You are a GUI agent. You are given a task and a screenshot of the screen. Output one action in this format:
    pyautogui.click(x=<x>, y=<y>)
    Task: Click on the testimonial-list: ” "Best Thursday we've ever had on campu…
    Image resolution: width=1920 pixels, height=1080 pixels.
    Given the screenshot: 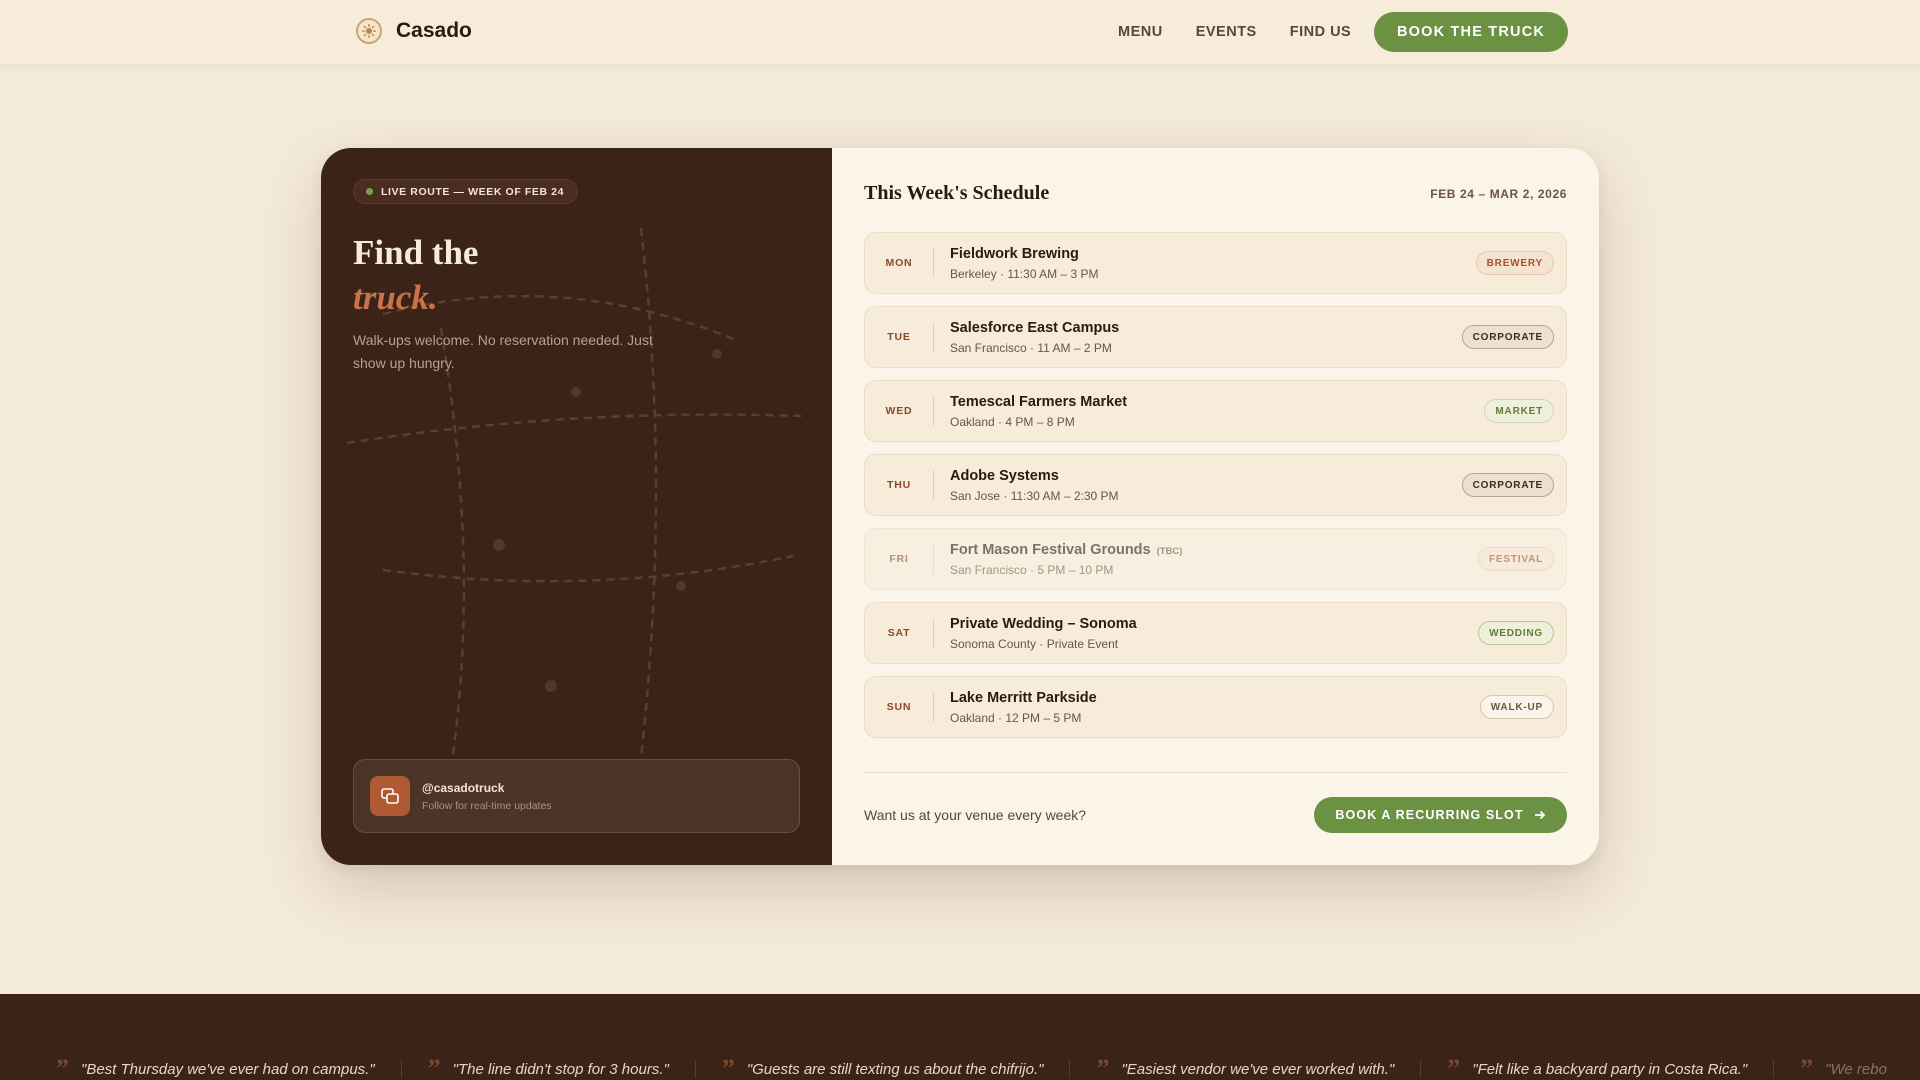 What is the action you would take?
    pyautogui.click(x=971, y=1067)
    